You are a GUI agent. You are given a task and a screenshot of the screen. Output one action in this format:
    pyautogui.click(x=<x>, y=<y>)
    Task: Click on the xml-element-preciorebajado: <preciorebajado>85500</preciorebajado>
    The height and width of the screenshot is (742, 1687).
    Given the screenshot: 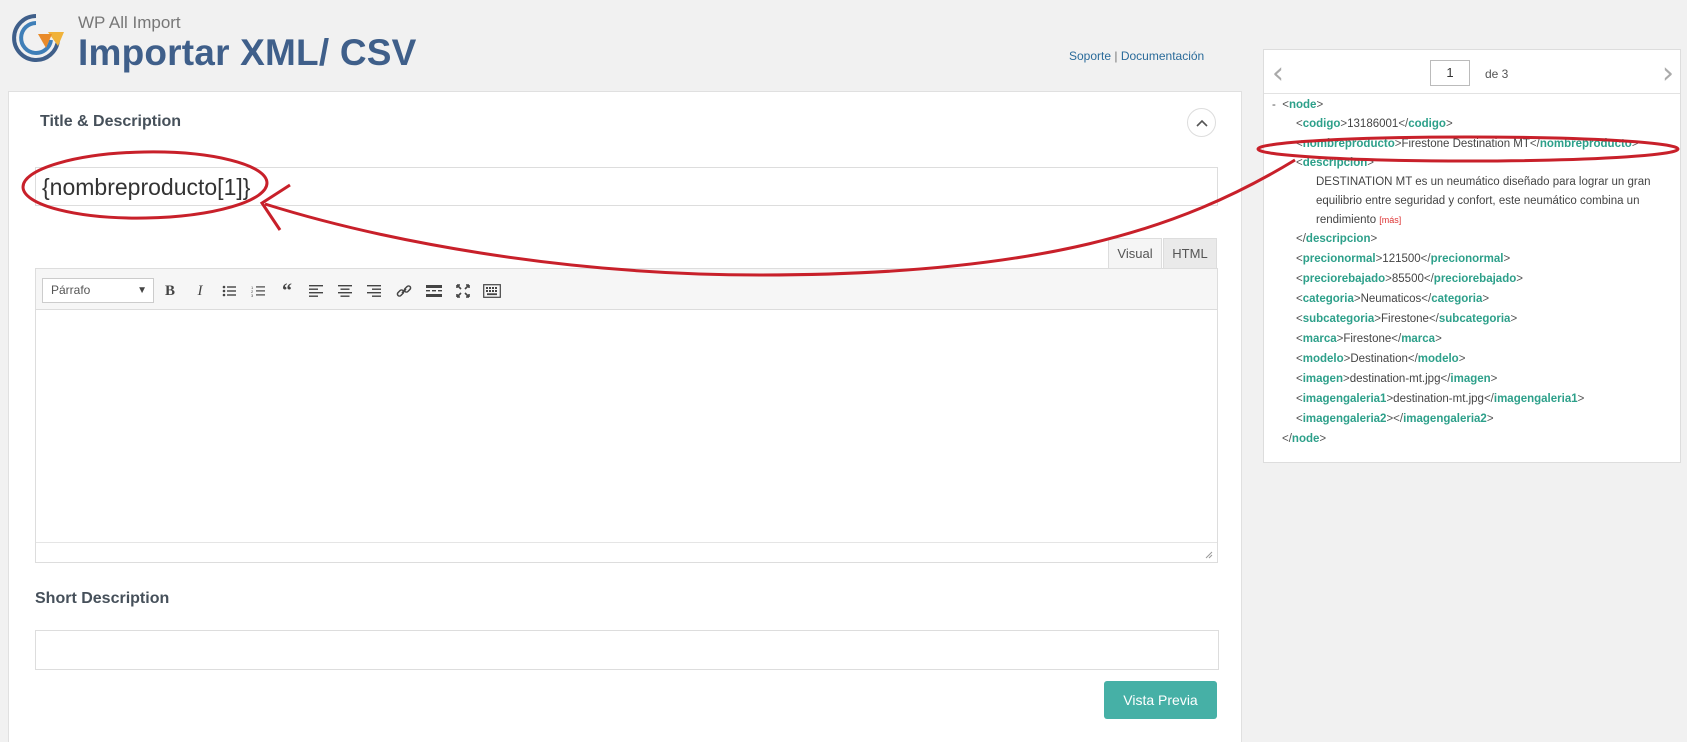 What is the action you would take?
    pyautogui.click(x=1409, y=279)
    